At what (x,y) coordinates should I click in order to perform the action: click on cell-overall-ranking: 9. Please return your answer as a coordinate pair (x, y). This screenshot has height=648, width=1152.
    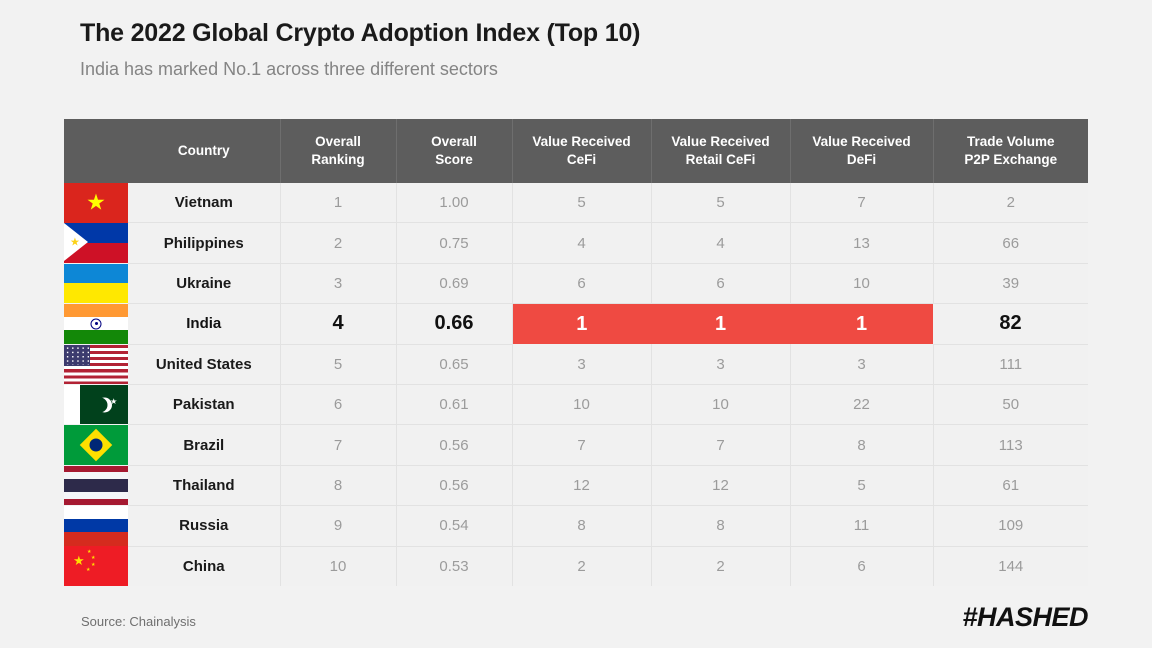
    Looking at the image, I should click on (338, 526).